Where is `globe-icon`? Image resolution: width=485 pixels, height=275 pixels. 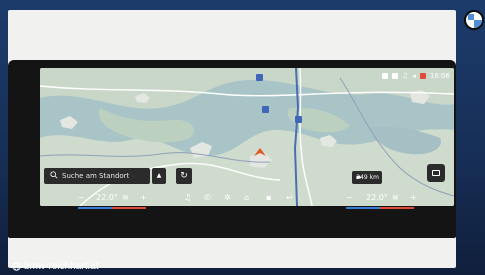
globe-icon is located at coordinates (16, 266).